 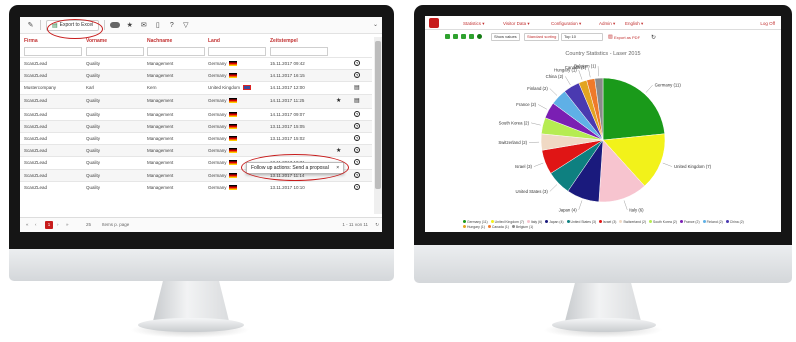 What do you see at coordinates (27, 224) in the screenshot?
I see `first-page-button: «` at bounding box center [27, 224].